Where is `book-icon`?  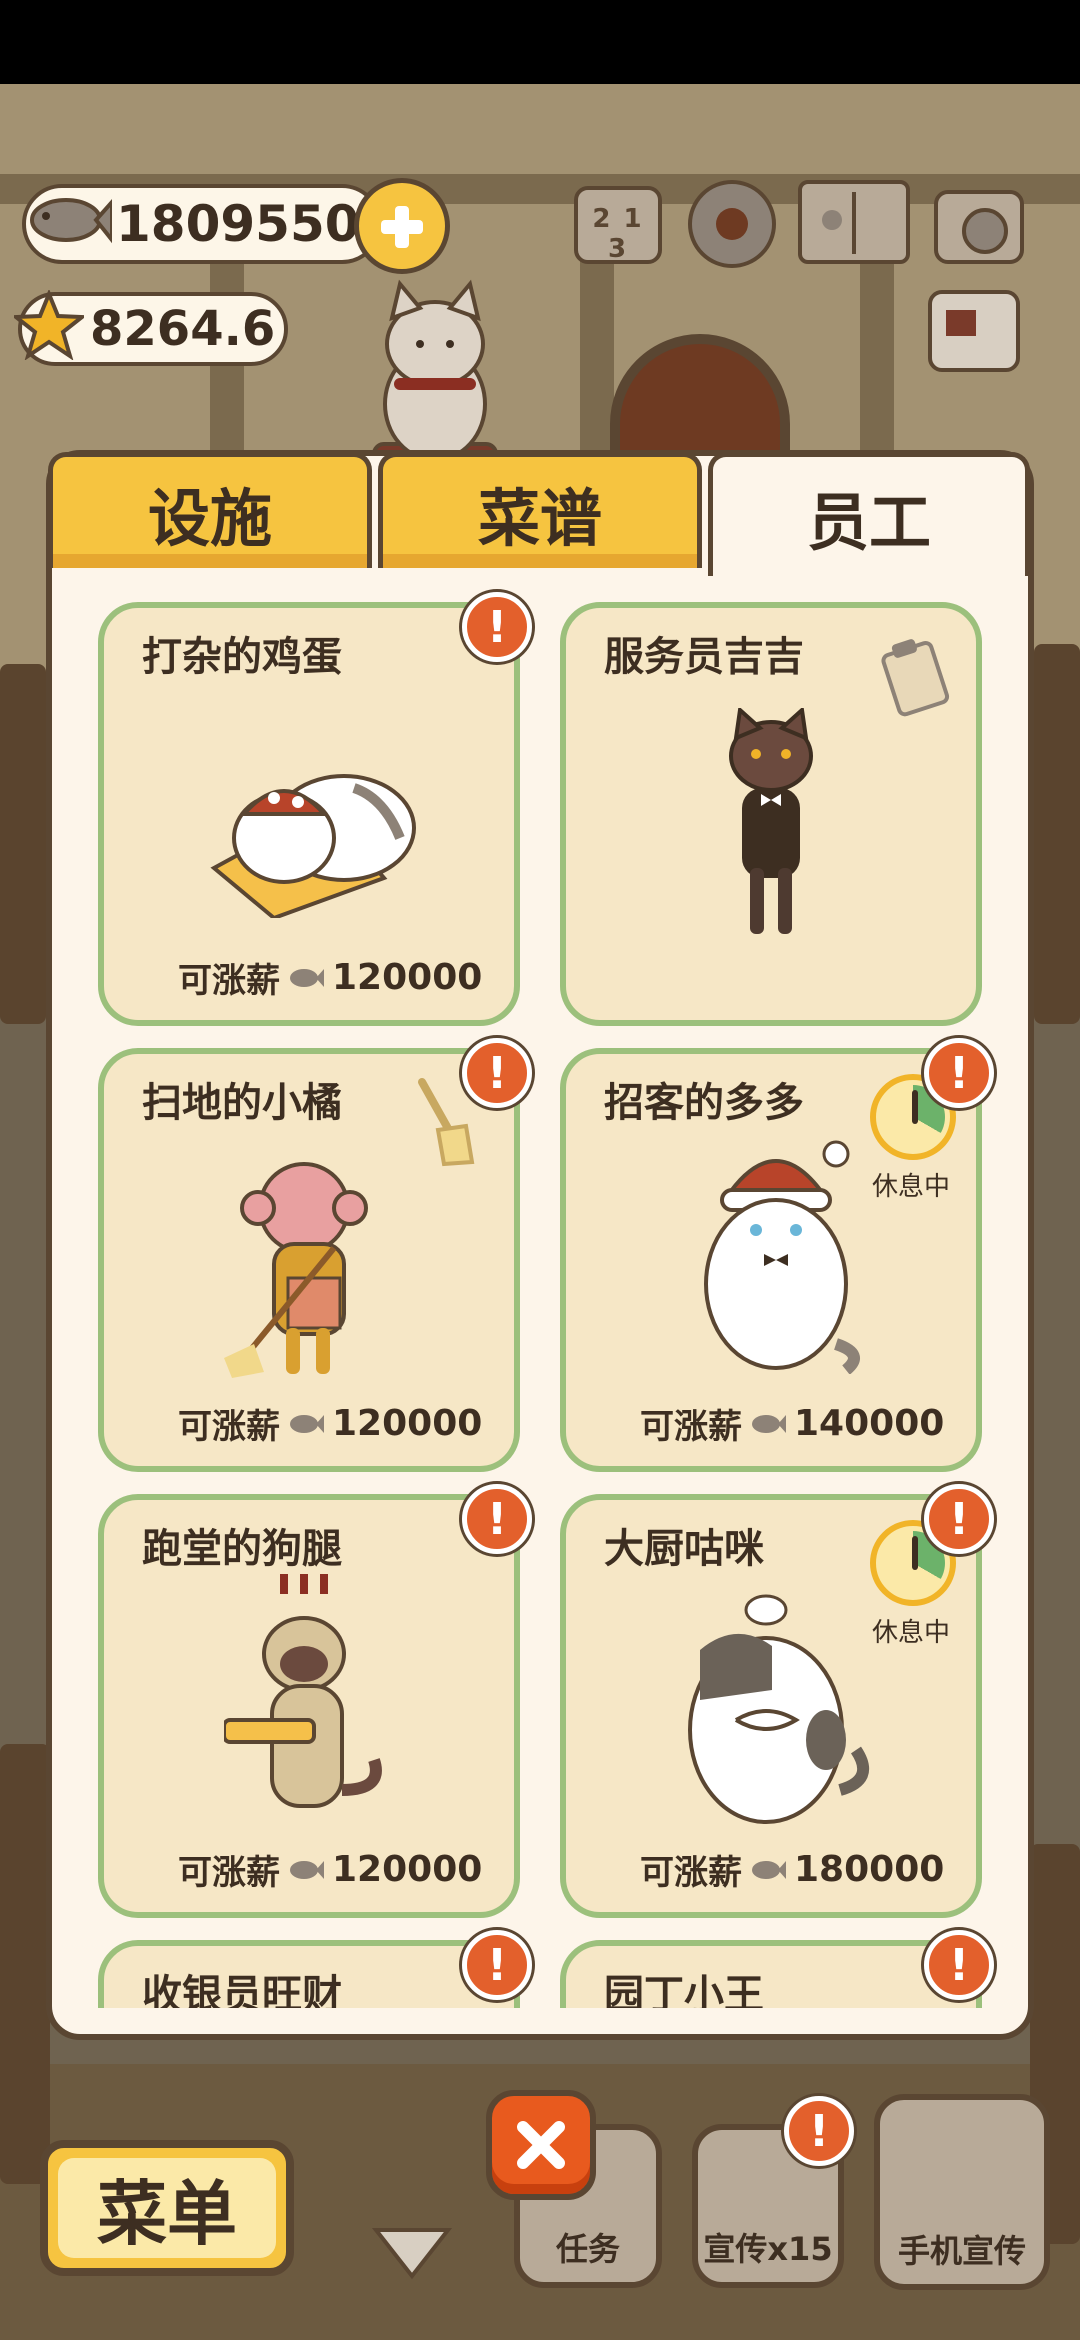 book-icon is located at coordinates (839, 223).